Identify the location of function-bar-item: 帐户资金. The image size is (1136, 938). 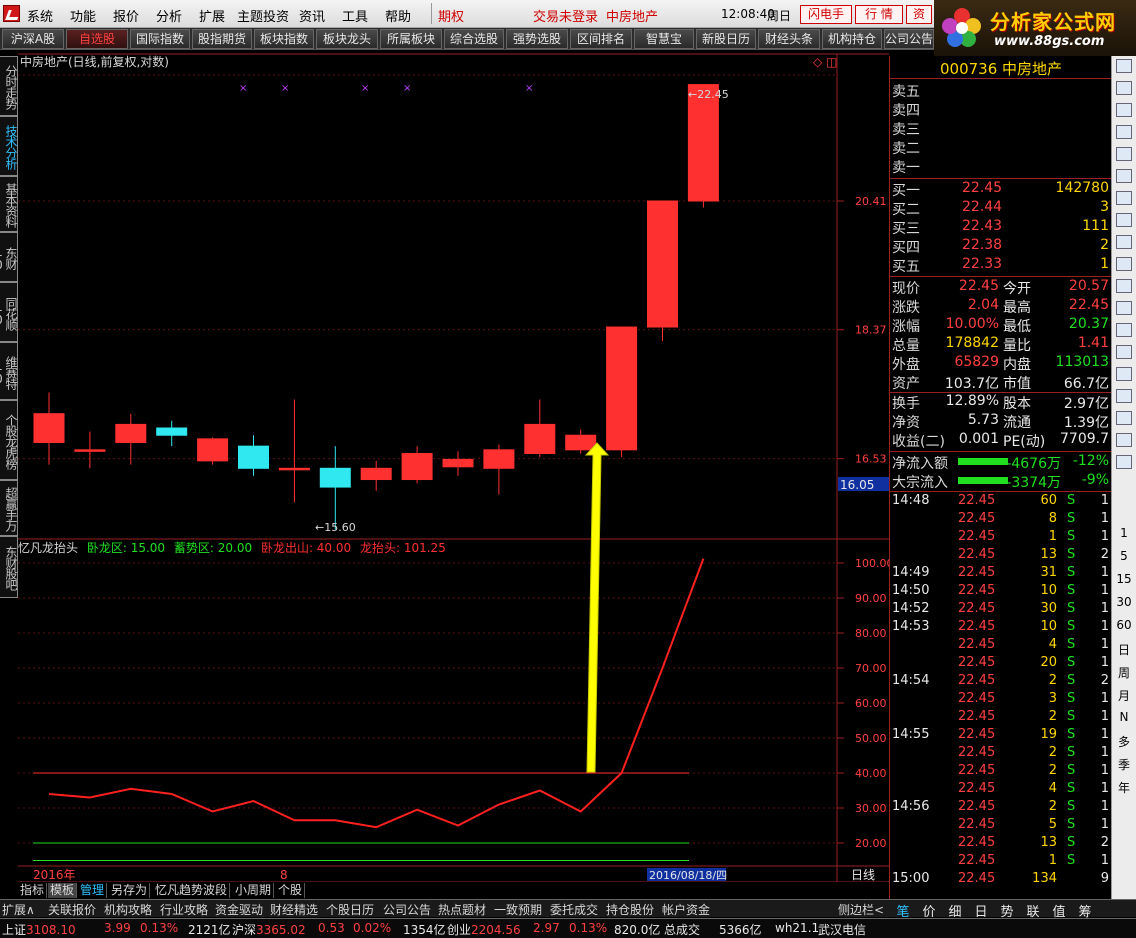
(686, 909).